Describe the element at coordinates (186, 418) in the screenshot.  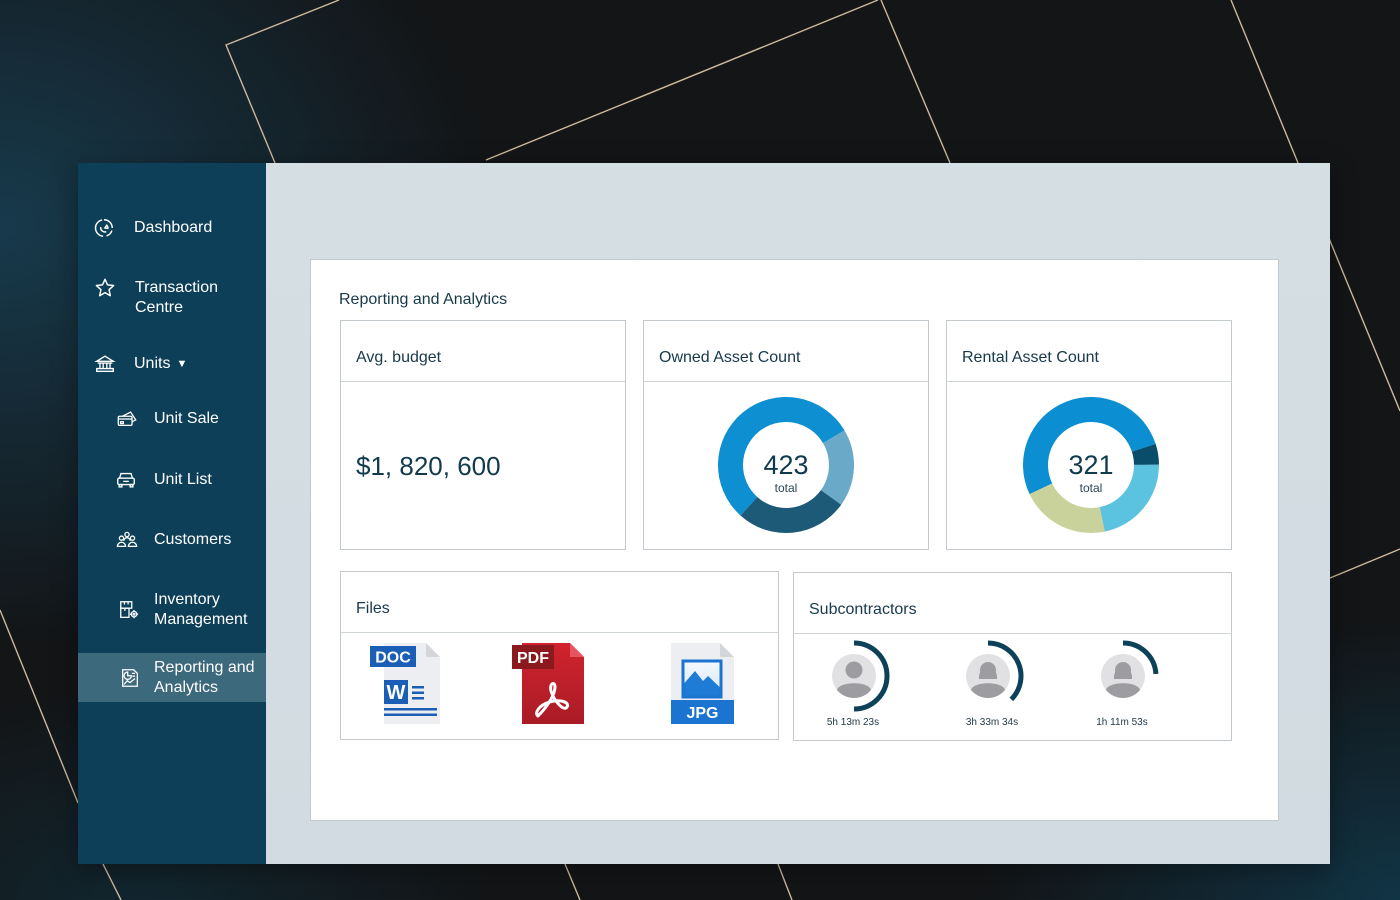
I see `sidebar-item-label: Unit Sale` at that location.